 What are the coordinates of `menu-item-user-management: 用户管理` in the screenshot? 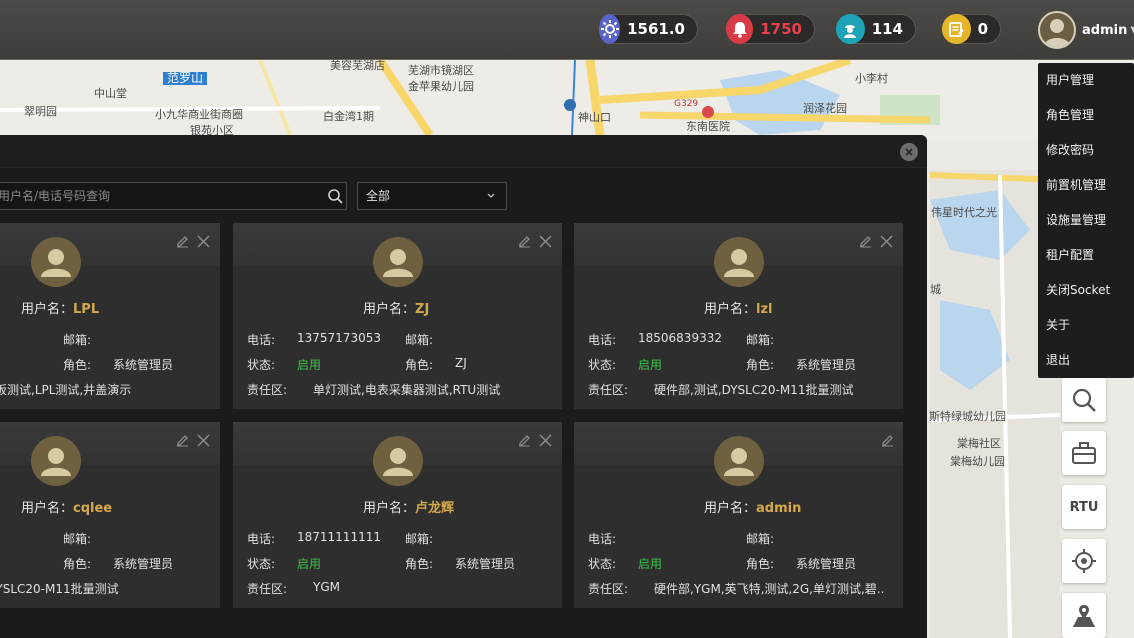 It's located at (1086, 80).